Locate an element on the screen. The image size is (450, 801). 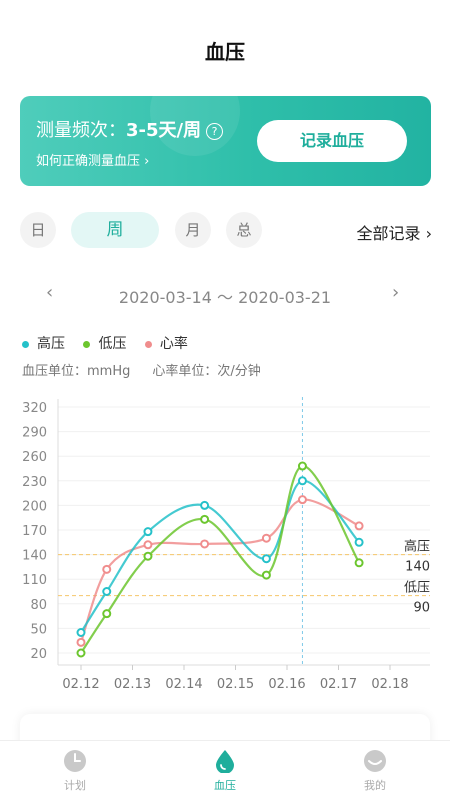
tab-bp-label: 血压 is located at coordinates (225, 785).